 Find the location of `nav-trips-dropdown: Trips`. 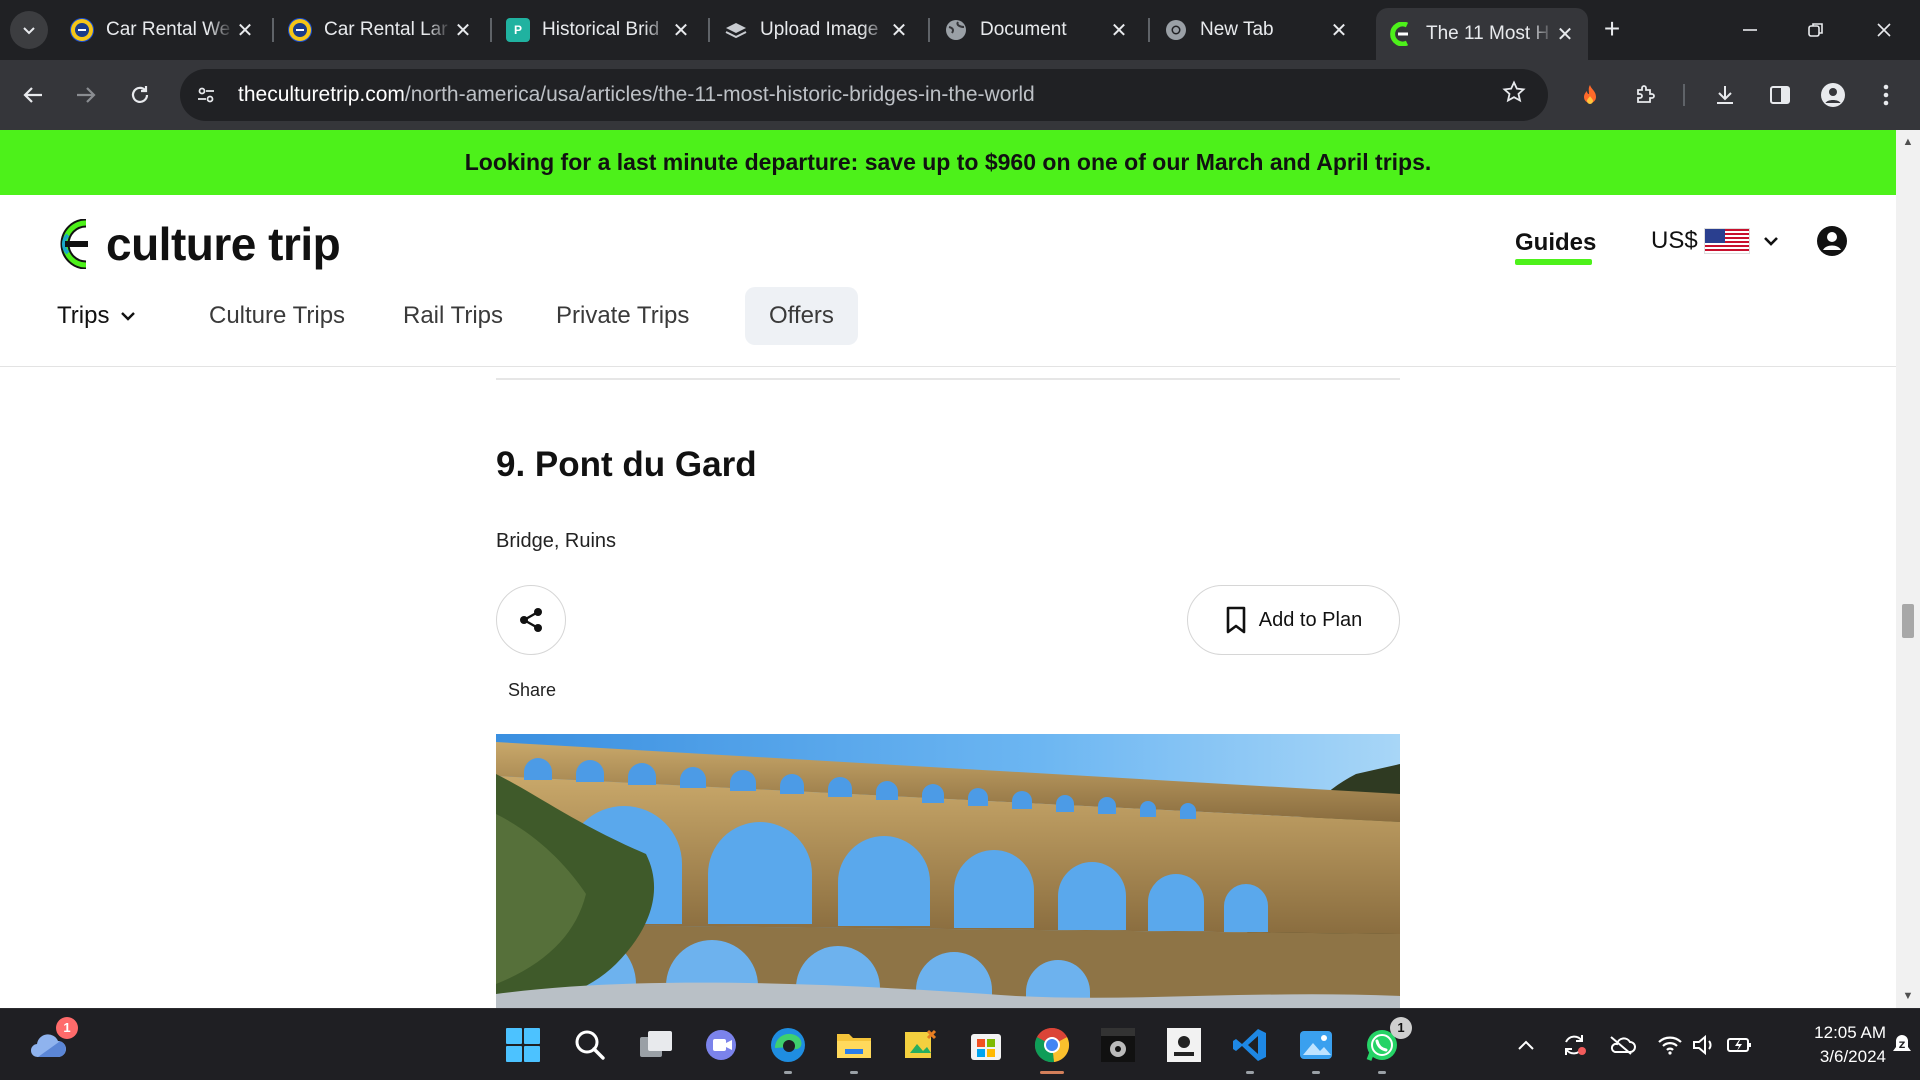

nav-trips-dropdown: Trips is located at coordinates (97, 316).